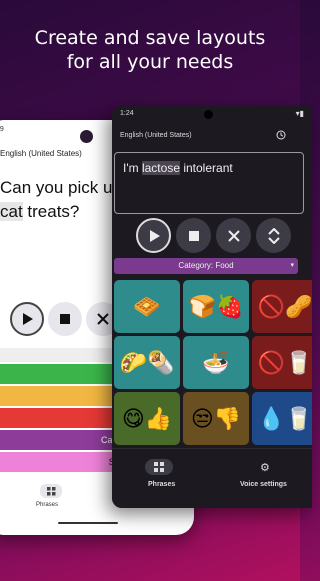 This screenshot has height=581, width=320. I want to click on status-time: 1:24, so click(127, 113).